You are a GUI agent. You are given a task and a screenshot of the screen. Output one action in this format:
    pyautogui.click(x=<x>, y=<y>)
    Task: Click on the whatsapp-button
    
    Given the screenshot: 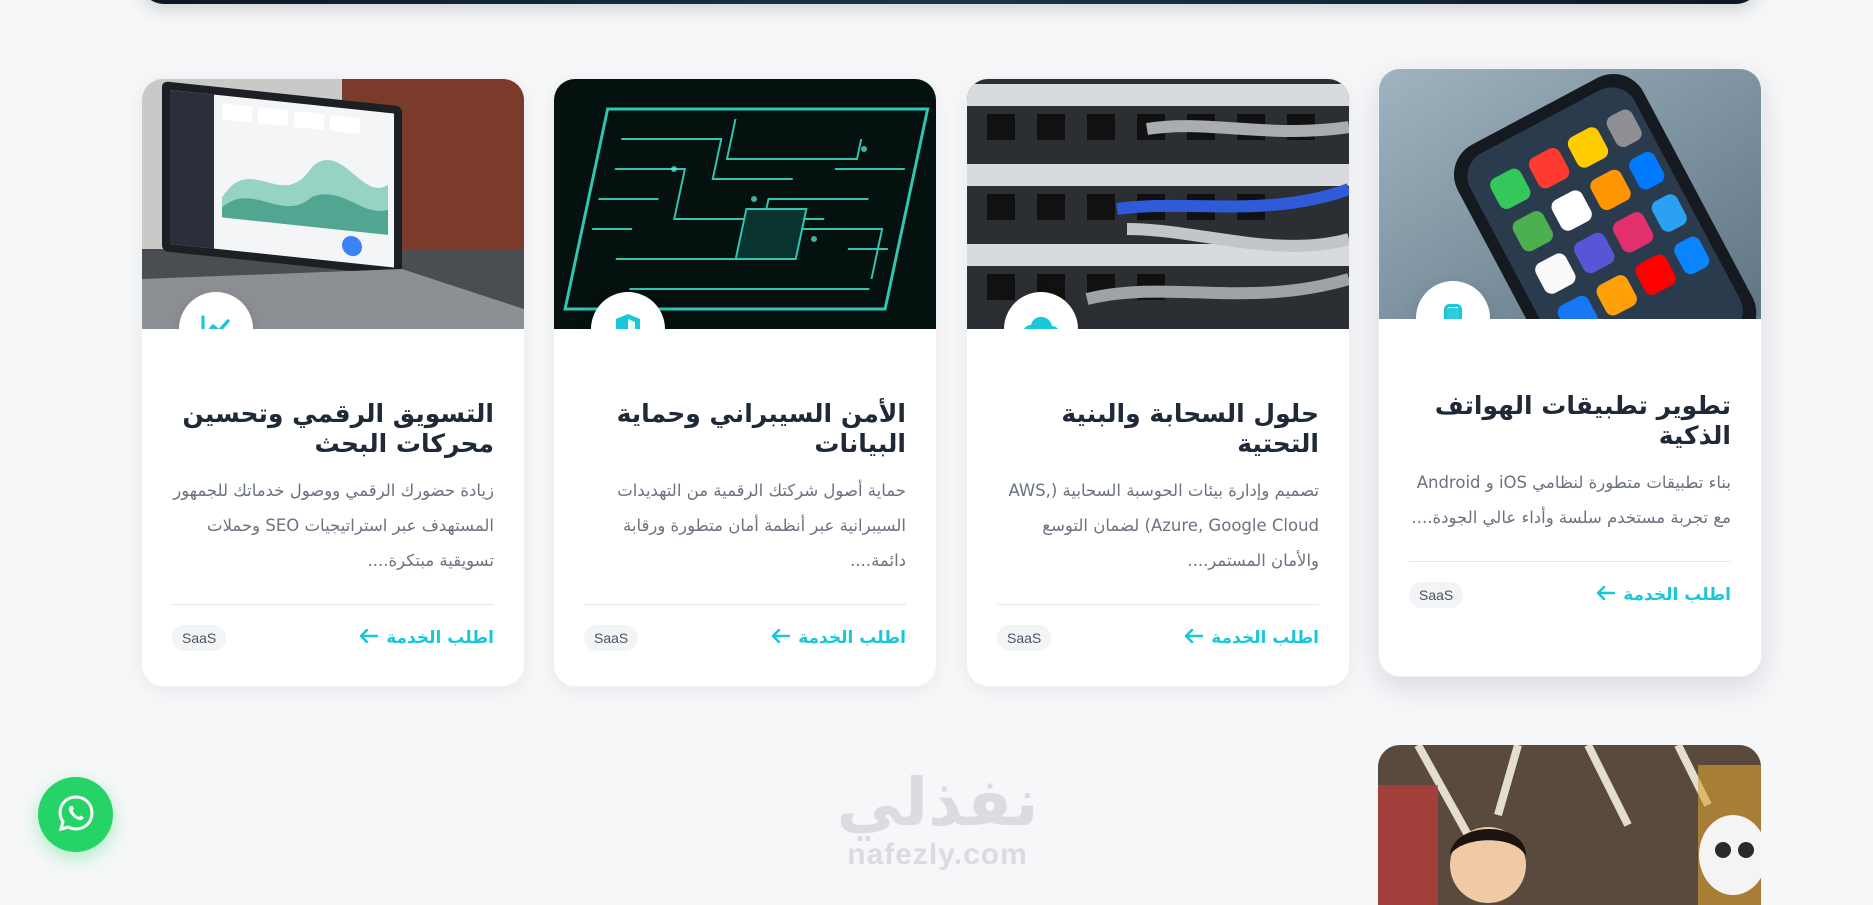 What is the action you would take?
    pyautogui.click(x=75, y=814)
    